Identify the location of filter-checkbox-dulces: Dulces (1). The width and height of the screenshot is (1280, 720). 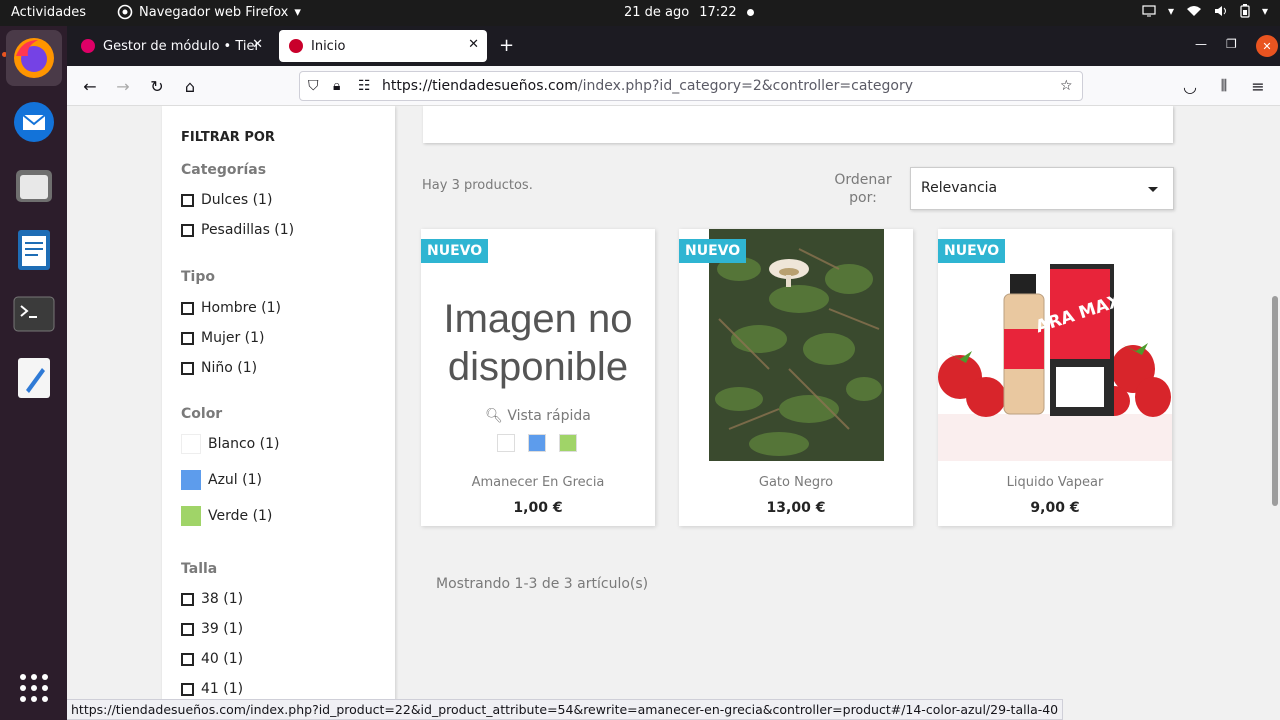
(226, 200).